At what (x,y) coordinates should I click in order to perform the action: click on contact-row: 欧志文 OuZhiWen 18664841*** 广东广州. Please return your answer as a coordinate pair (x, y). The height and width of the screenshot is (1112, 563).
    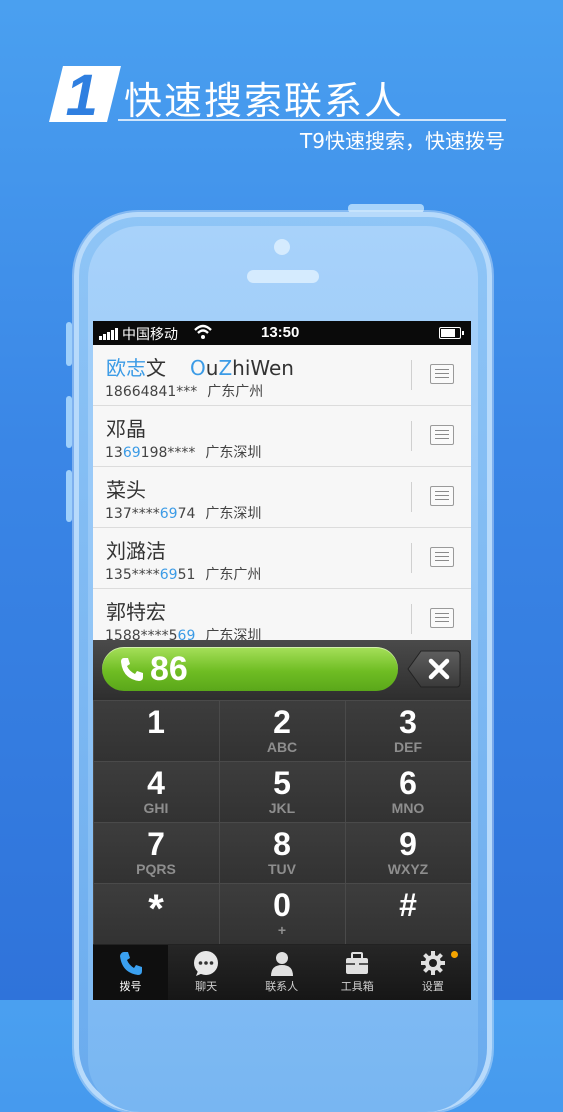
    Looking at the image, I should click on (282, 375).